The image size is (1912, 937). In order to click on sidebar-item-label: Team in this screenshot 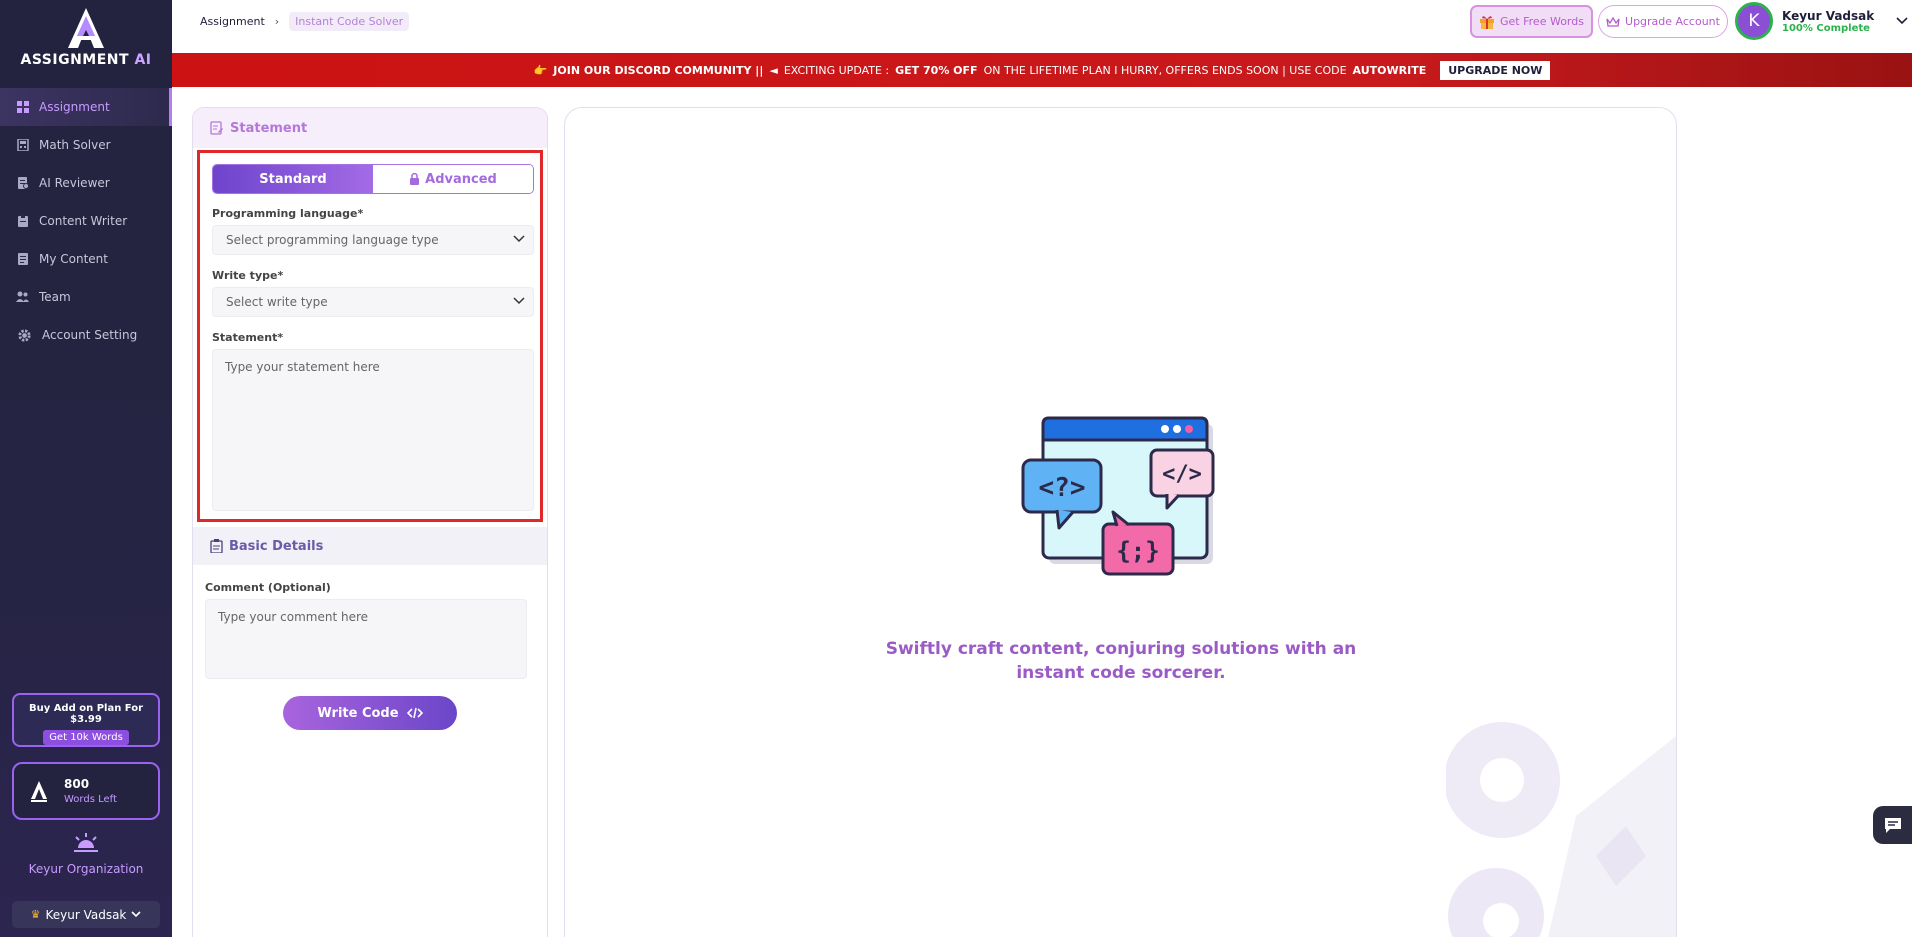, I will do `click(55, 297)`.